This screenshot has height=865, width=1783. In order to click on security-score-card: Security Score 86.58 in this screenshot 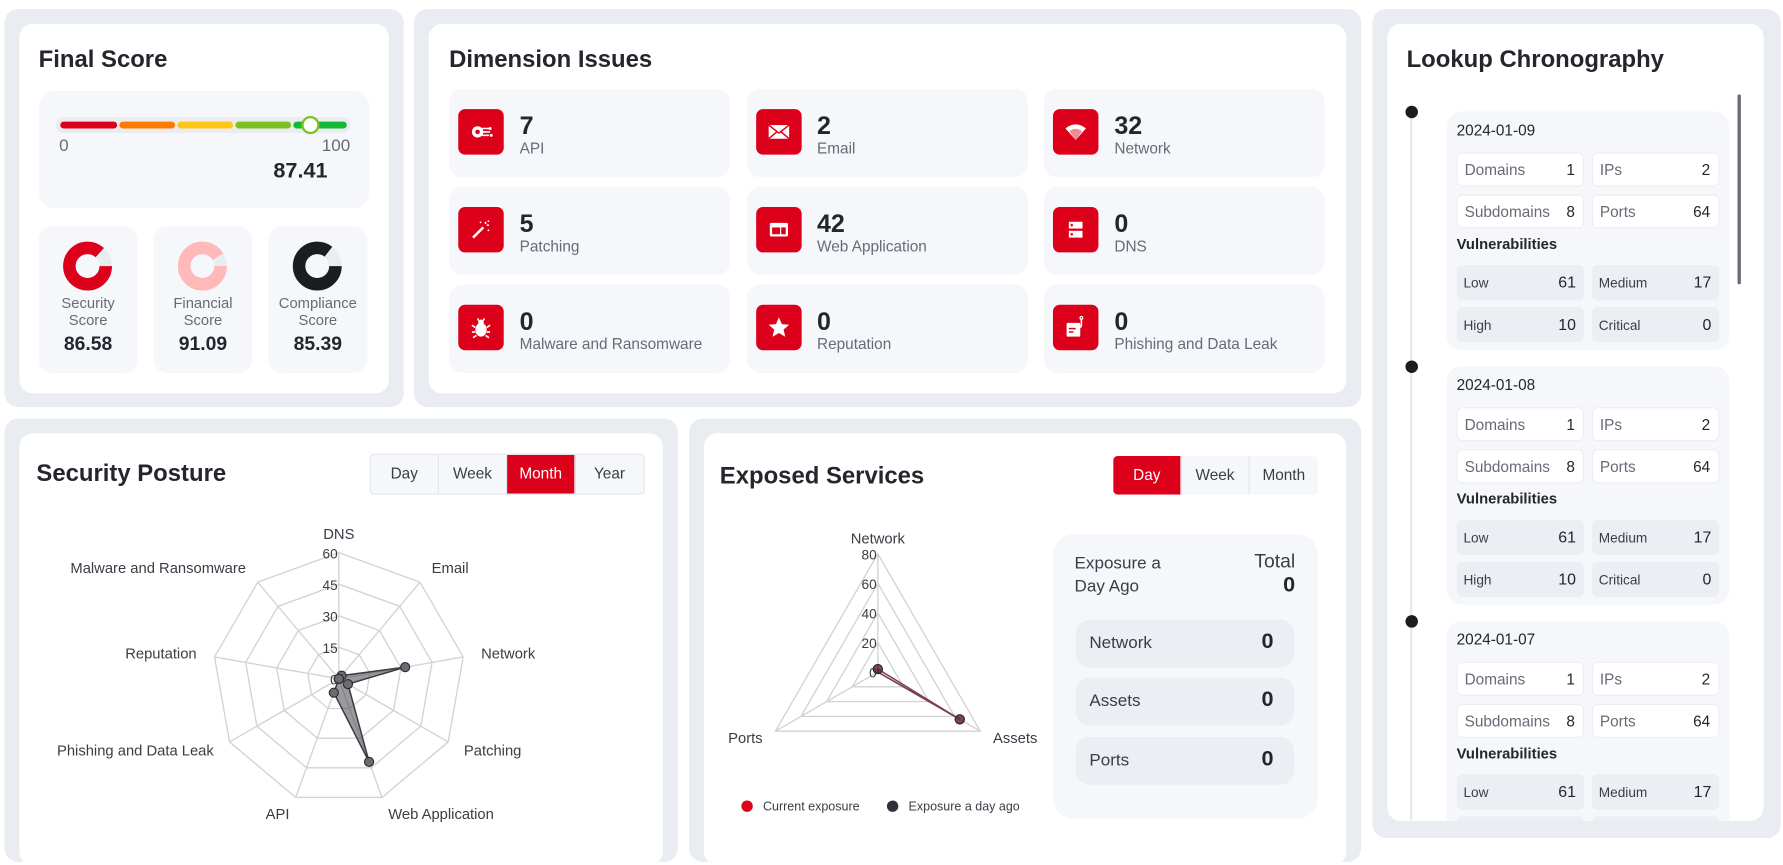, I will do `click(88, 299)`.